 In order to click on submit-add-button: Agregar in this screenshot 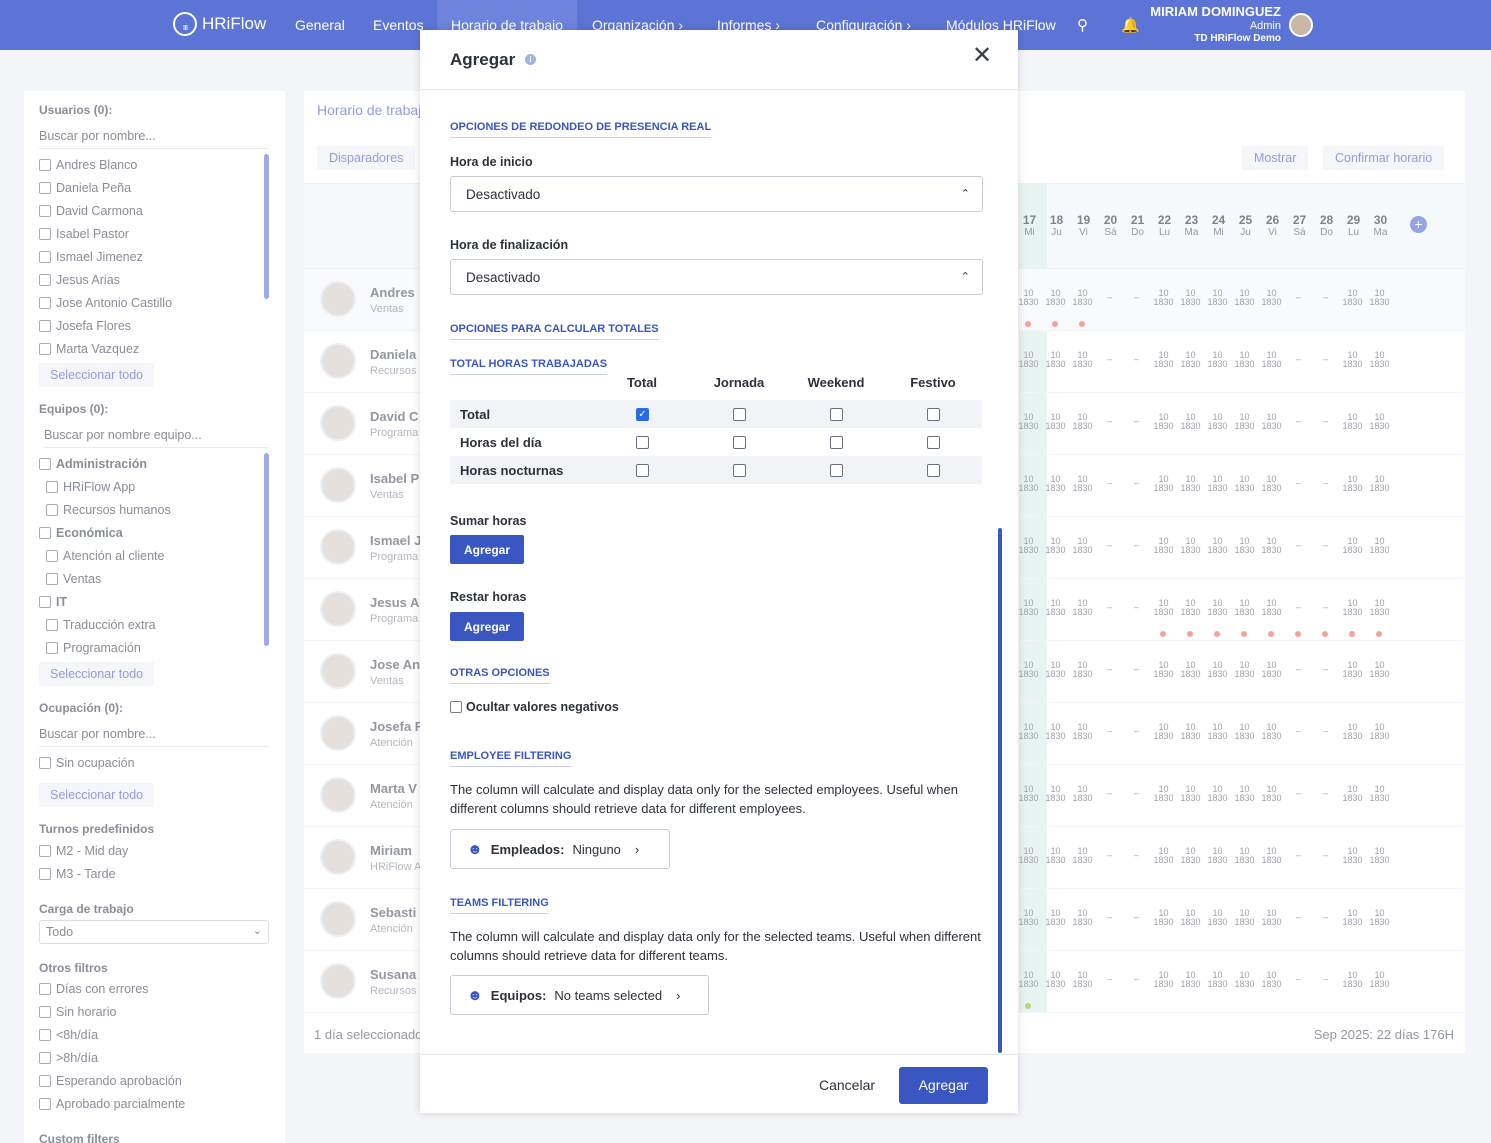, I will do `click(943, 1085)`.